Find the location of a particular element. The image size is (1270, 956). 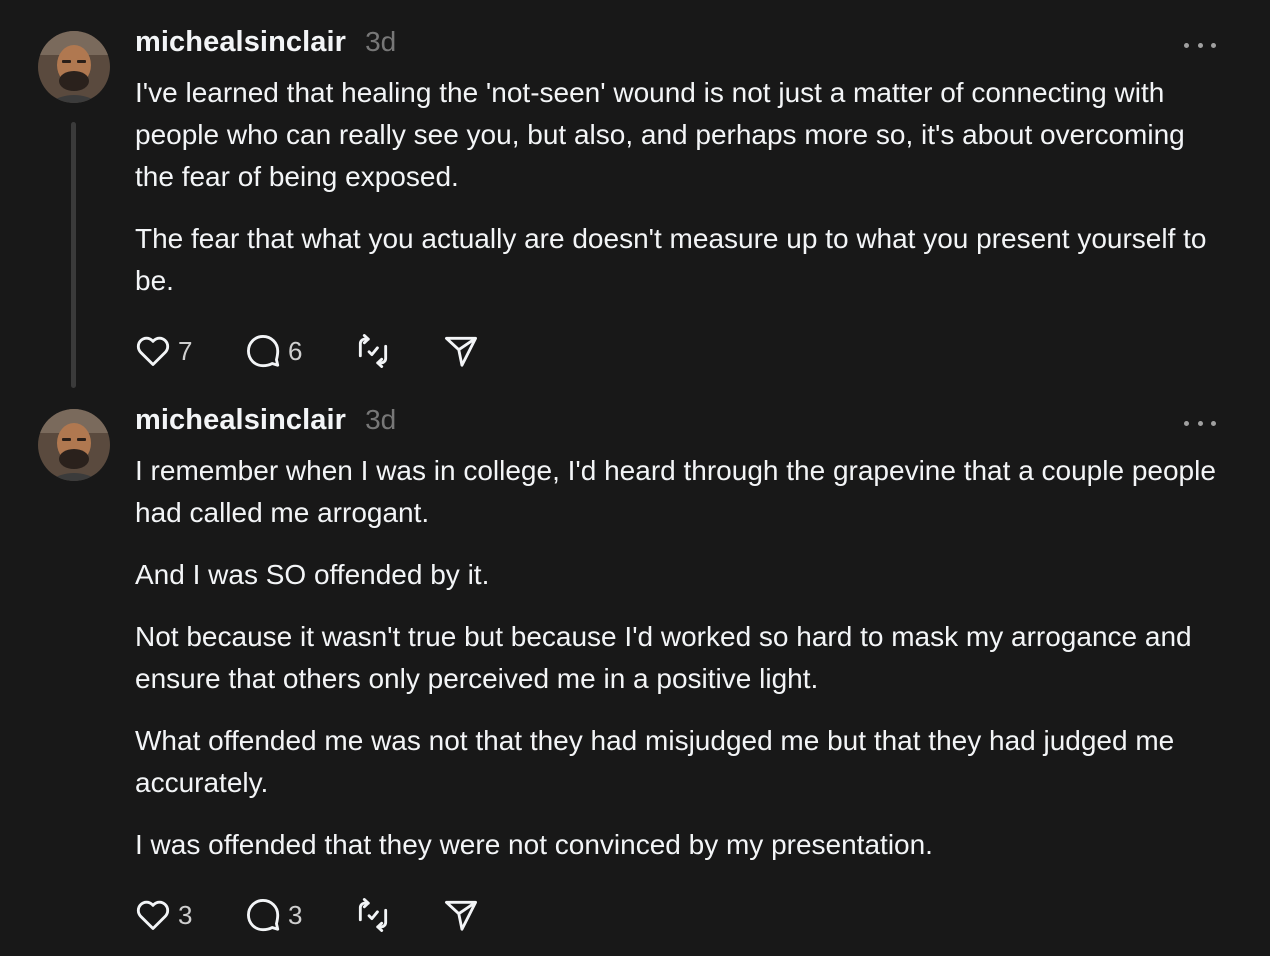

reply-count: 6 is located at coordinates (295, 350).